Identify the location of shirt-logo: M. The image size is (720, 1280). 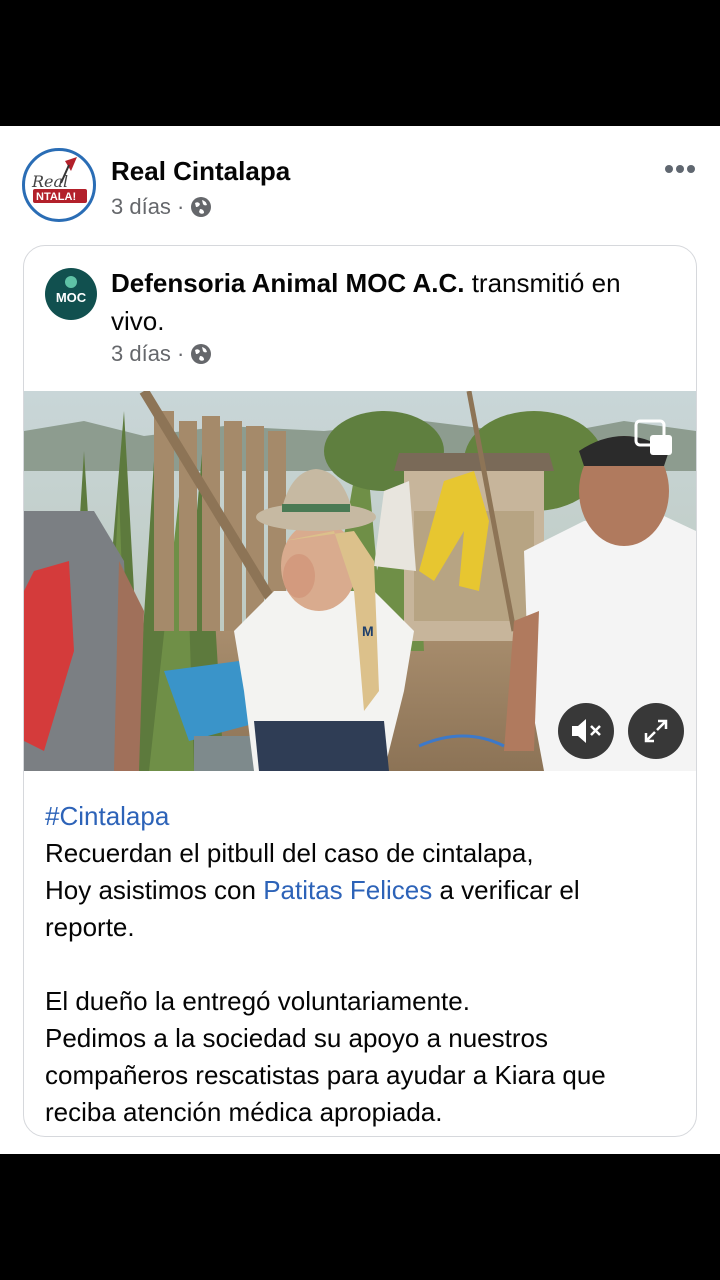
(368, 631).